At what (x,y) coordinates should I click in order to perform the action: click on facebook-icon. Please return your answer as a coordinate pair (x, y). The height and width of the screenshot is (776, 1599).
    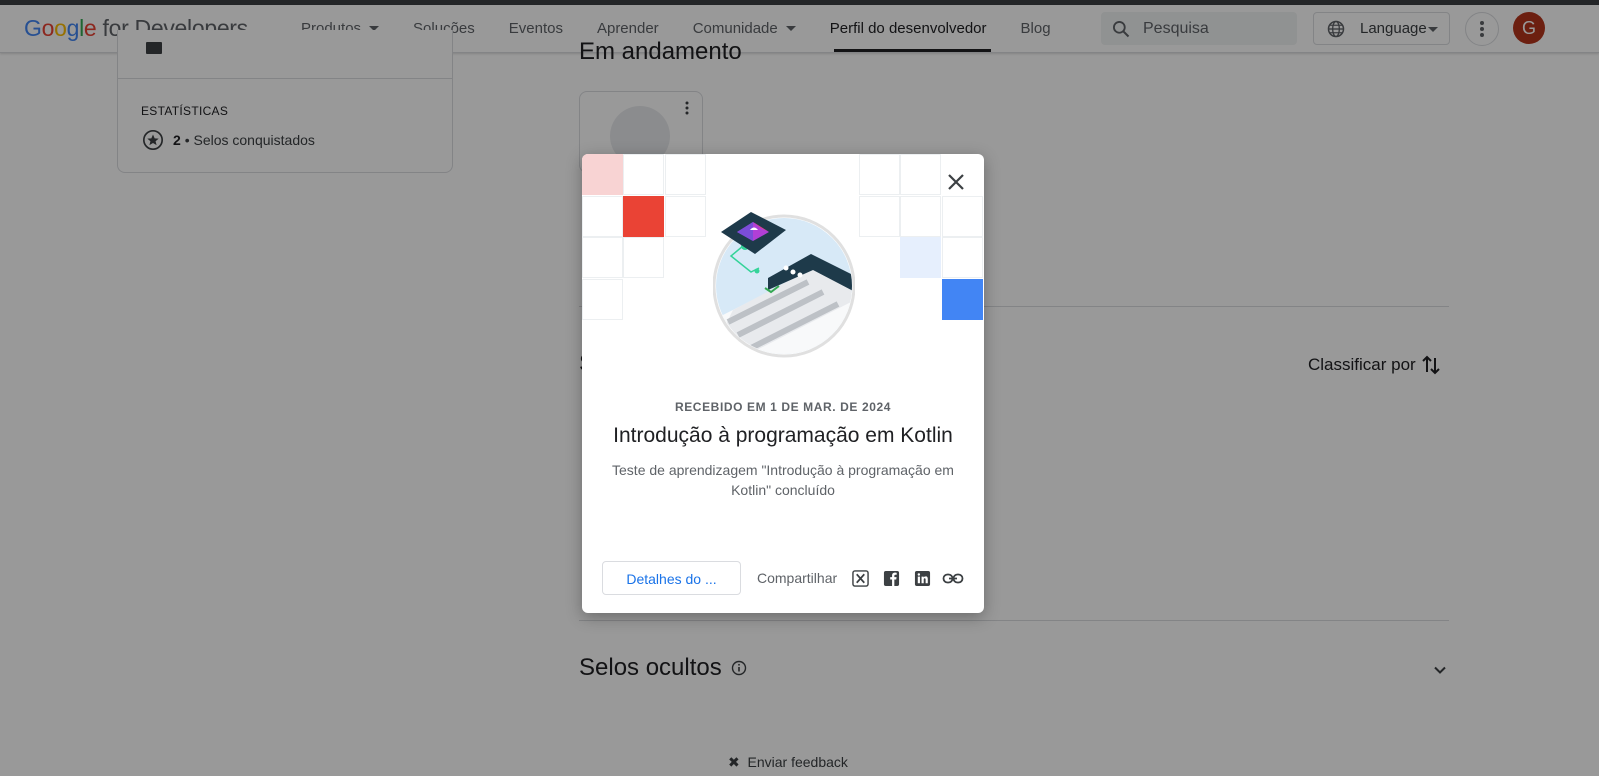
    Looking at the image, I should click on (891, 578).